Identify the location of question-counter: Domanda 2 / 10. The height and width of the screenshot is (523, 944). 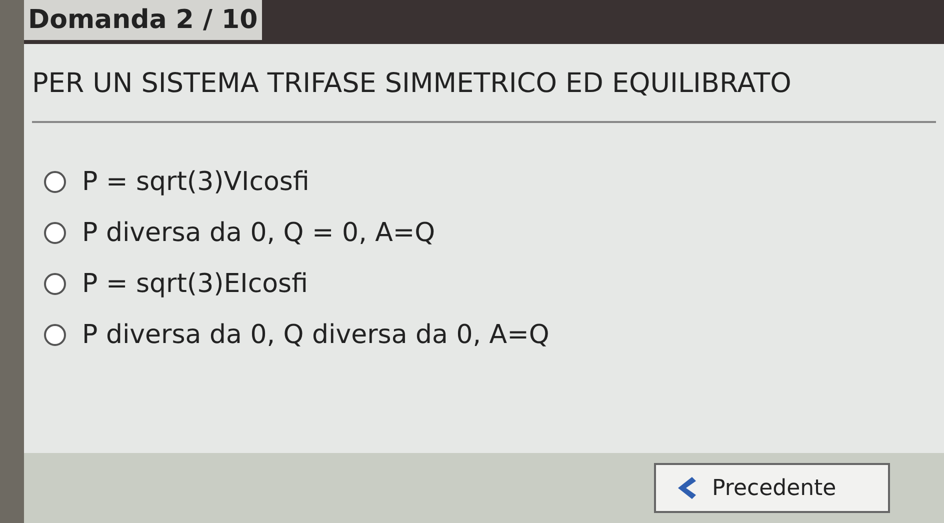
(143, 20).